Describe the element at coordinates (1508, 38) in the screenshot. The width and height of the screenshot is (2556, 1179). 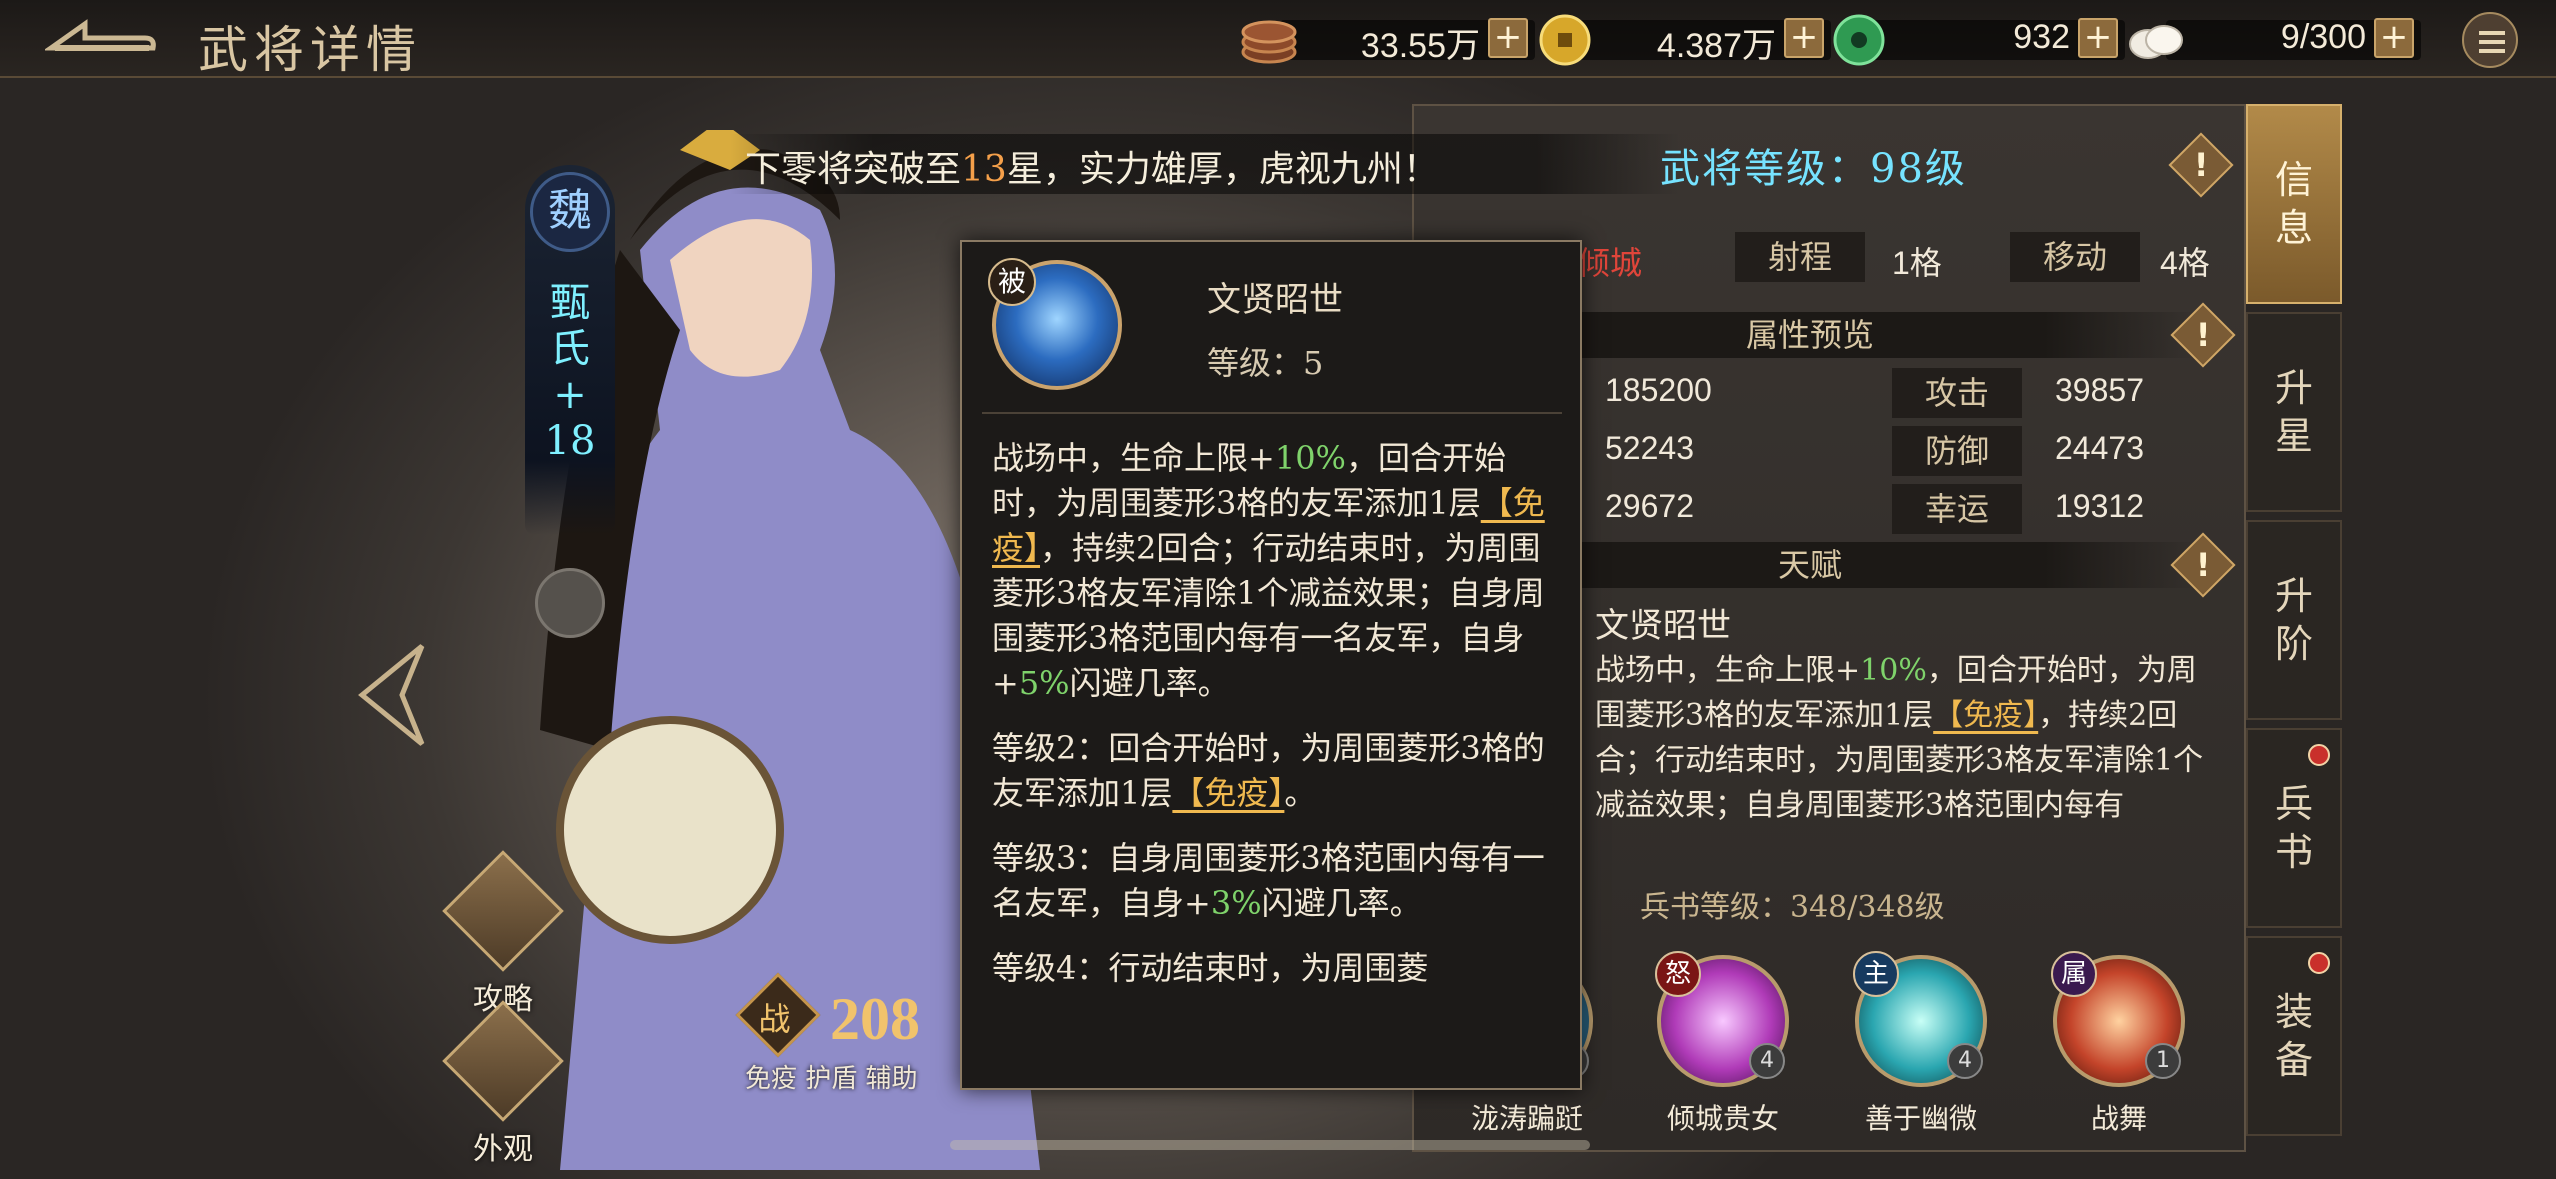
I see `add-copper-button: +` at that location.